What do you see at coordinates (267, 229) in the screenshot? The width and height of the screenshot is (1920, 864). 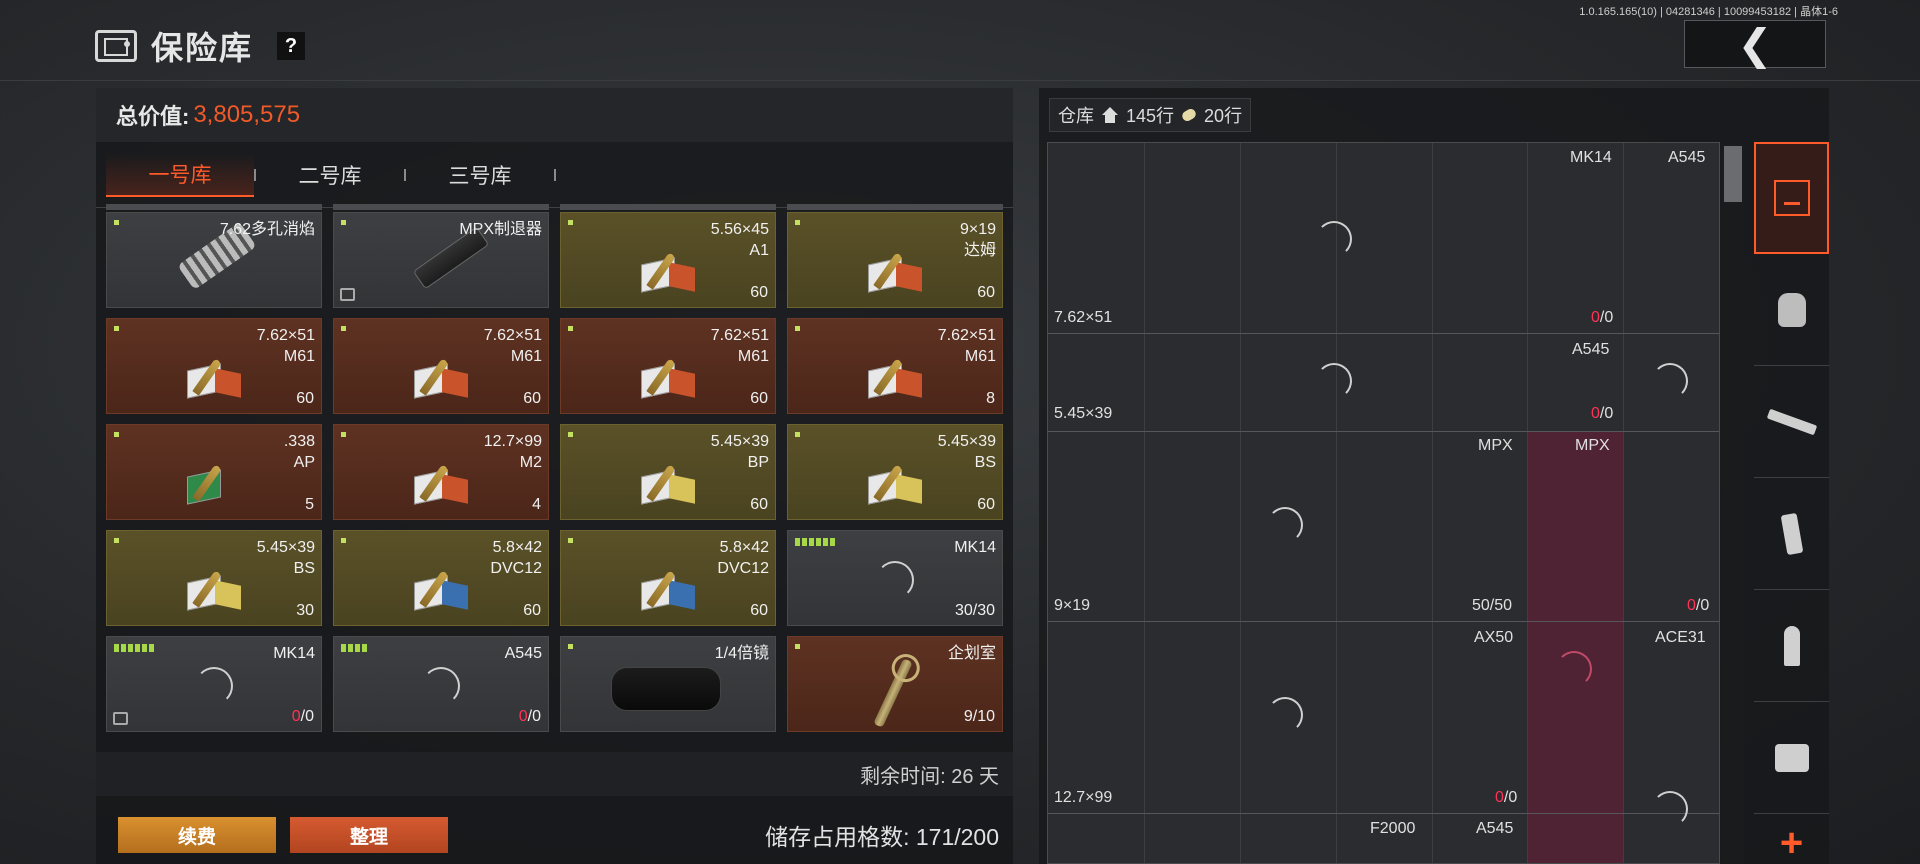 I see `item-name: 7.62多孔消焰` at bounding box center [267, 229].